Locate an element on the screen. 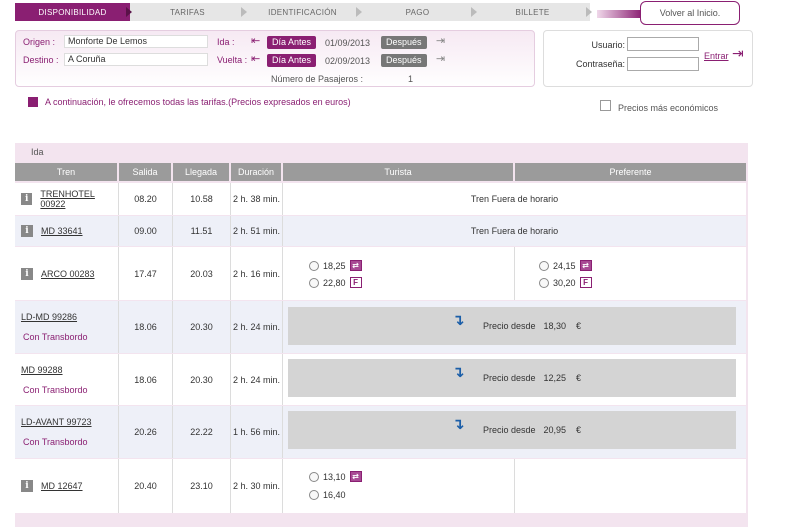 The image size is (800, 527). departure-time: 08.20 is located at coordinates (146, 199).